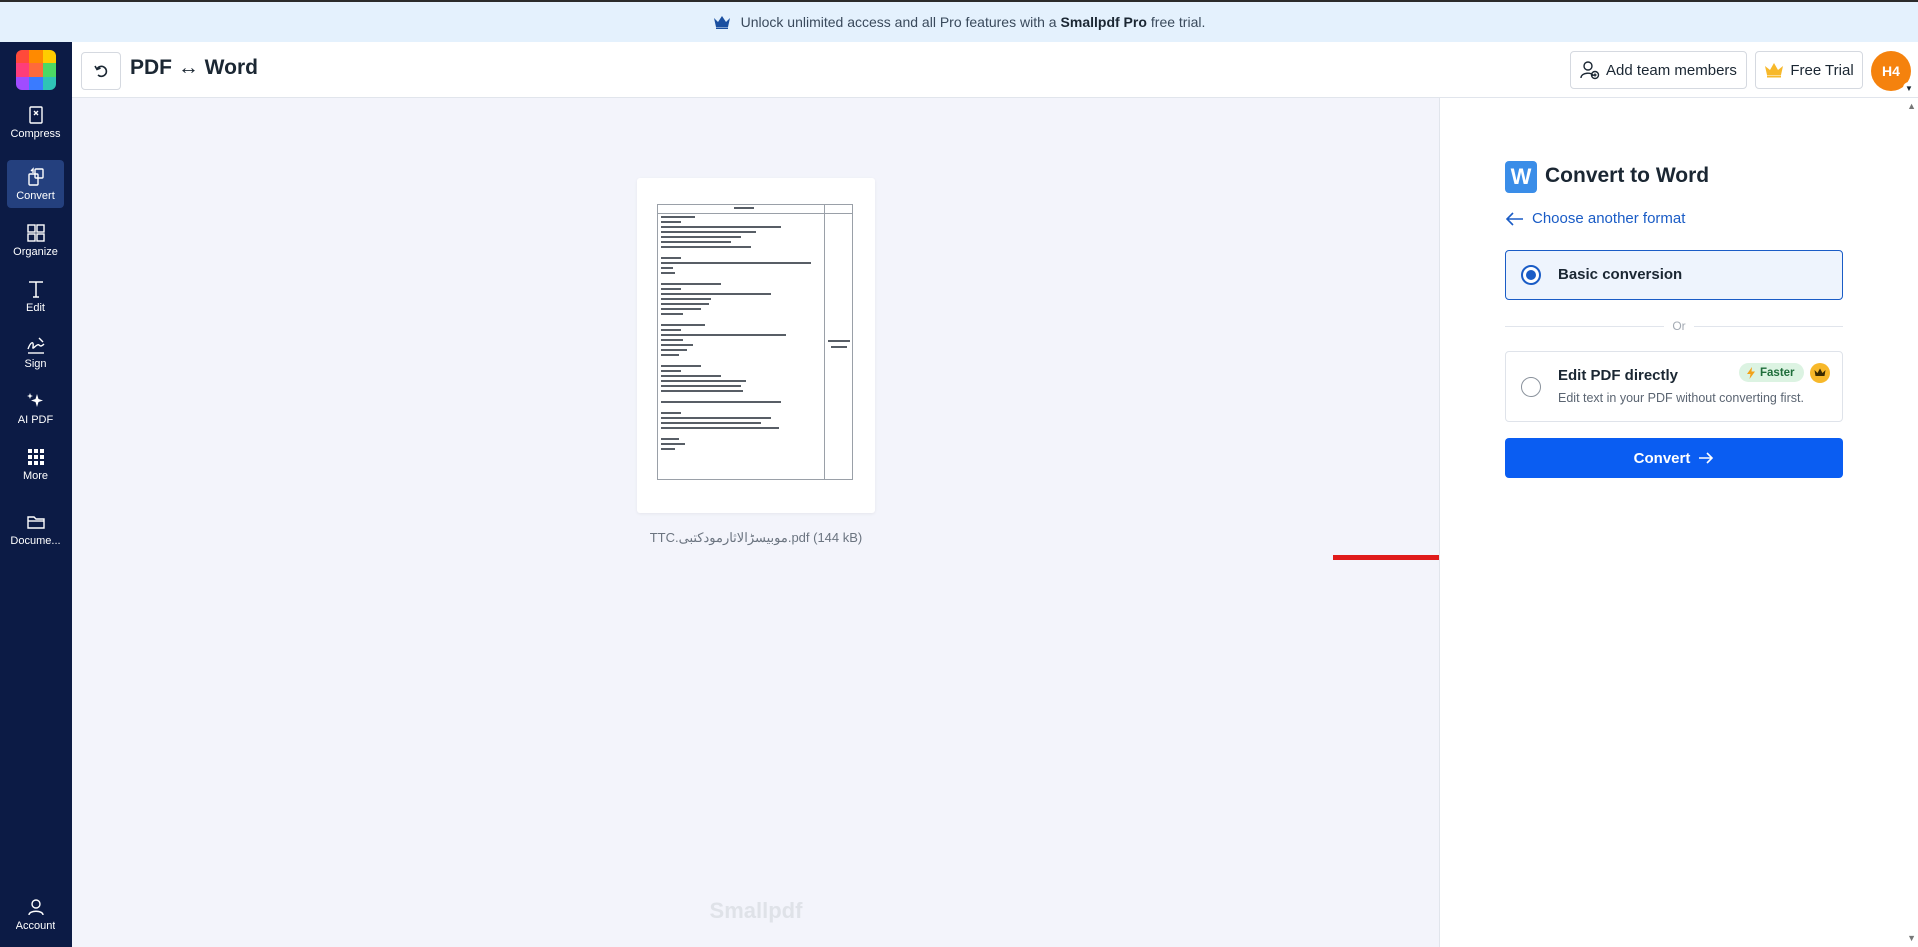 The image size is (1918, 947). I want to click on pro-crown-icon, so click(1820, 373).